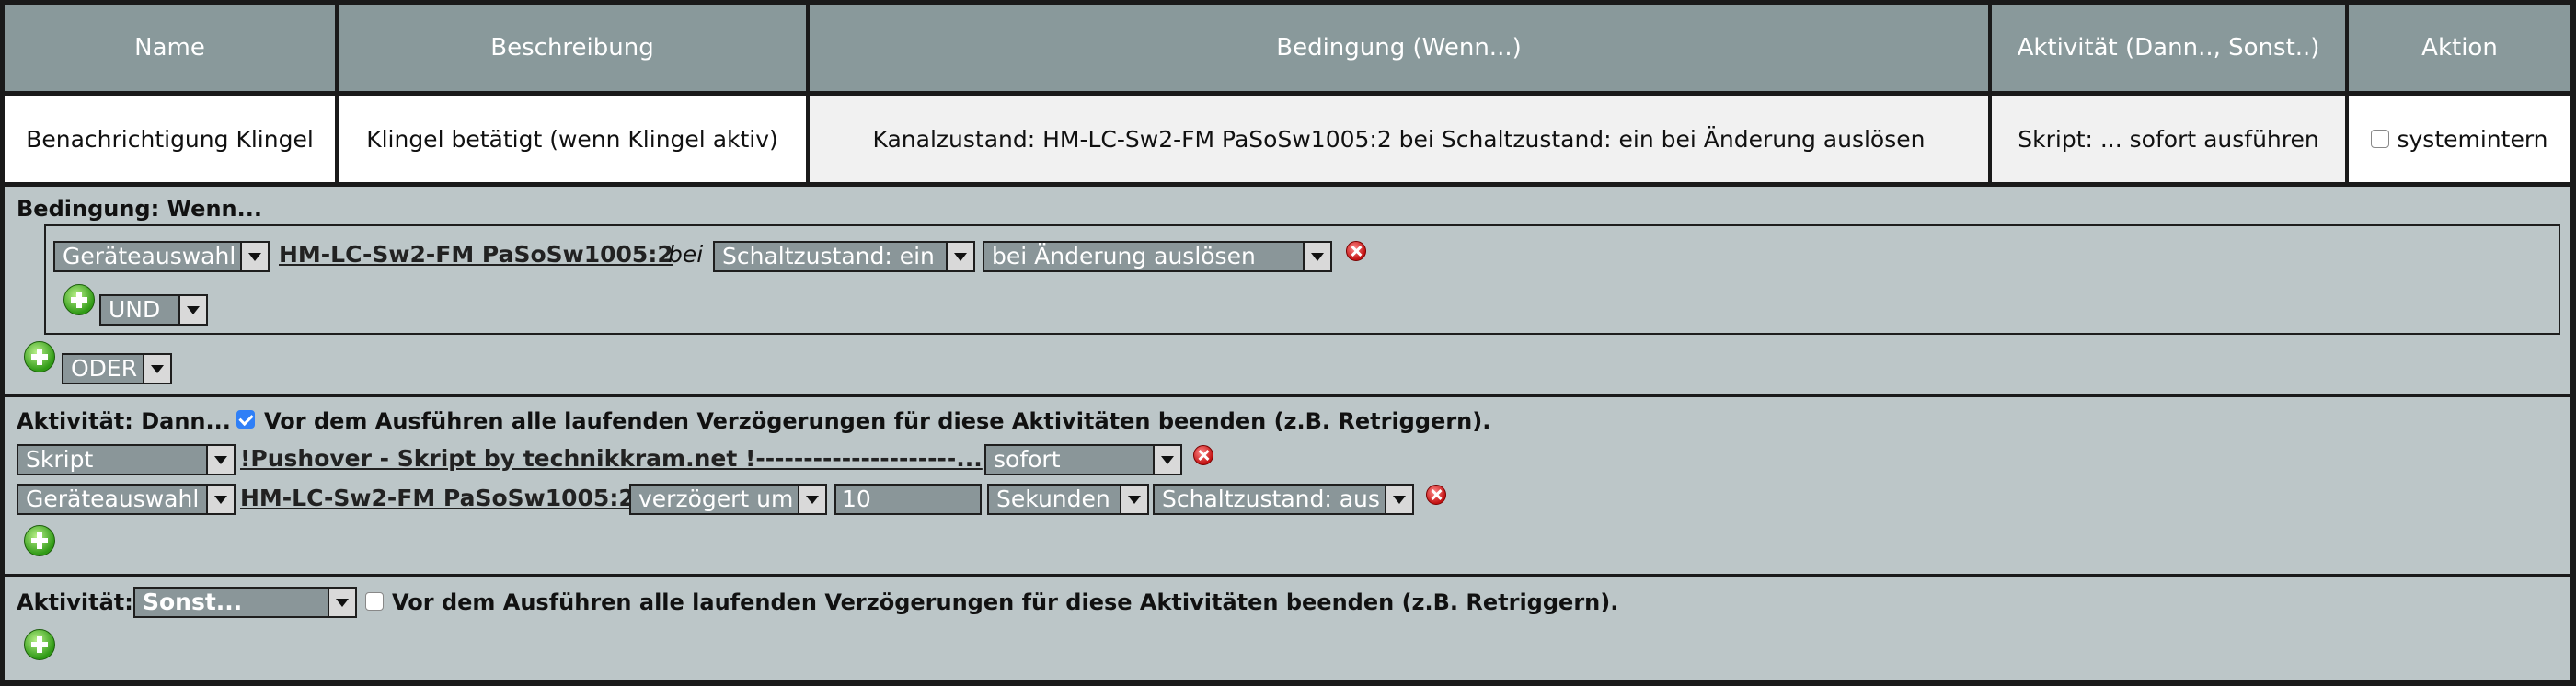 This screenshot has width=2576, height=686. I want to click on systemintern-cell: systemintern, so click(2459, 139).